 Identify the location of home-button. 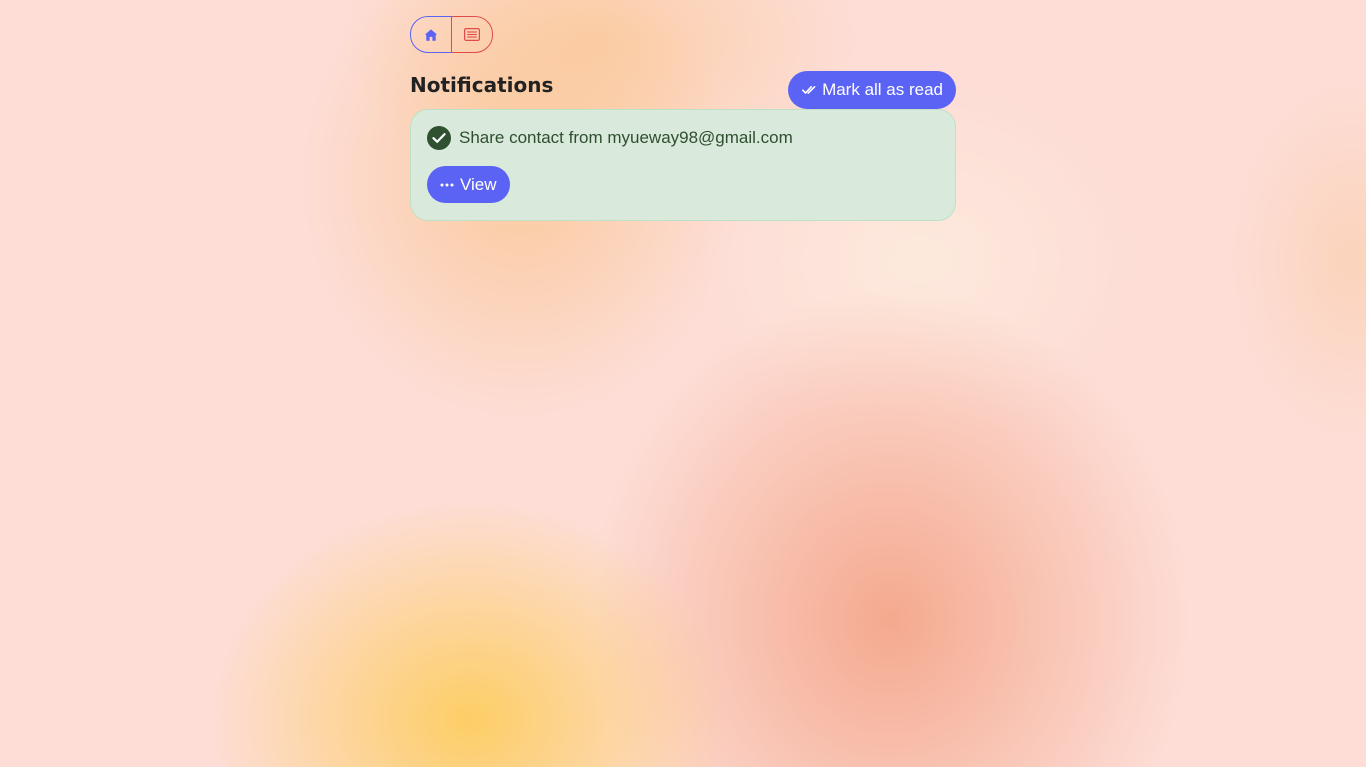
(431, 34).